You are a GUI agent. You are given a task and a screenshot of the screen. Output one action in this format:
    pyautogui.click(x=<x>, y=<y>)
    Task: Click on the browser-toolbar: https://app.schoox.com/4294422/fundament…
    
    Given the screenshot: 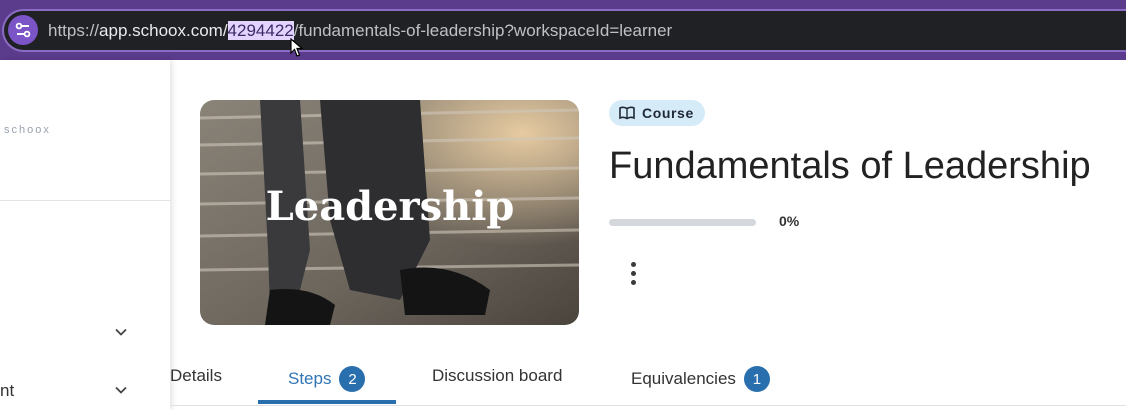 What is the action you would take?
    pyautogui.click(x=563, y=30)
    